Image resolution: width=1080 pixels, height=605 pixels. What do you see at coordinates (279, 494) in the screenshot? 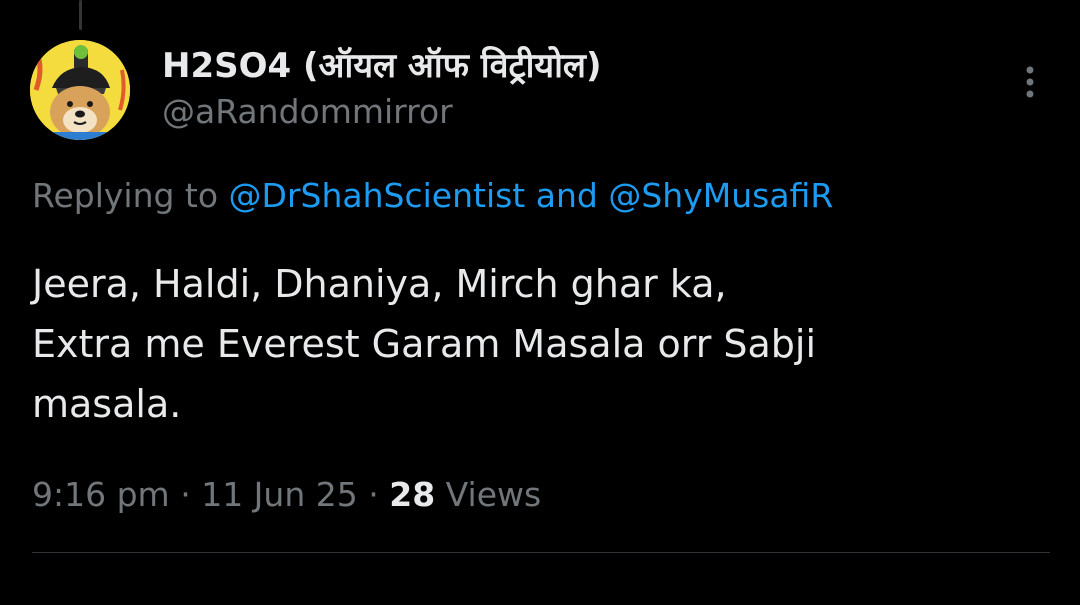
I see `tweet-date: 11 Jun 25` at bounding box center [279, 494].